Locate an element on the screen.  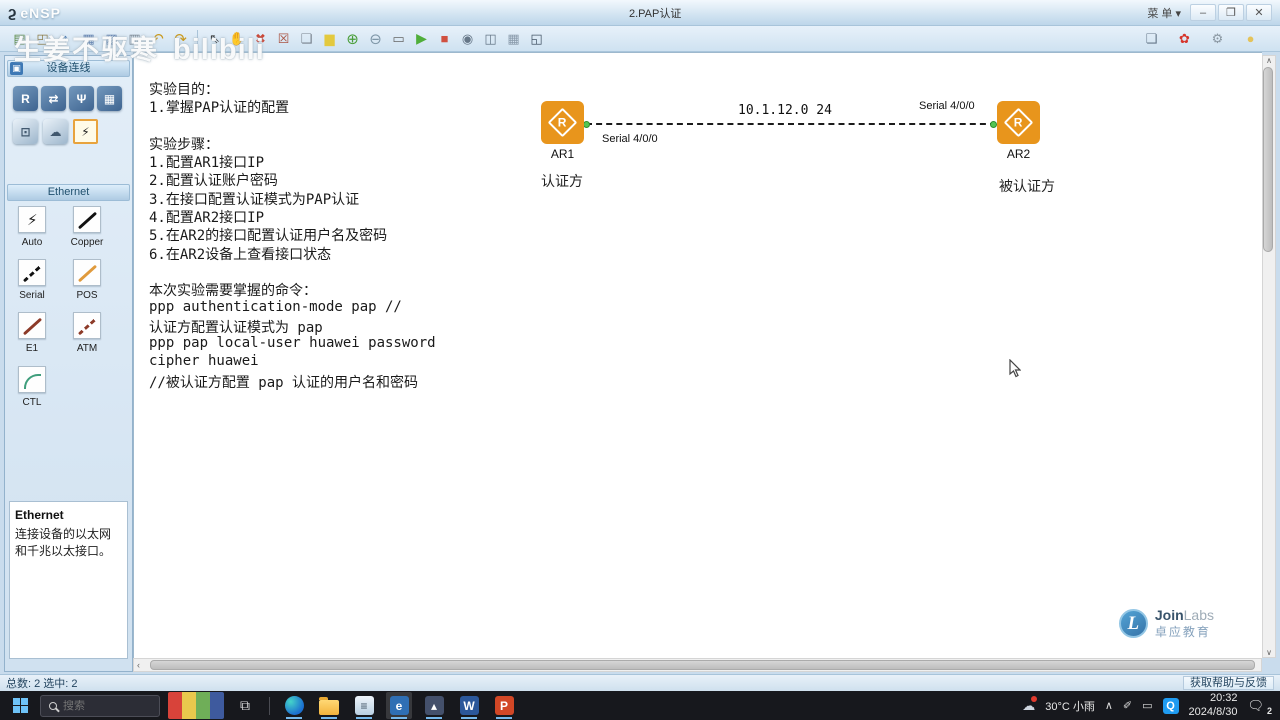
close-button: ✕ is located at coordinates (1259, 12).